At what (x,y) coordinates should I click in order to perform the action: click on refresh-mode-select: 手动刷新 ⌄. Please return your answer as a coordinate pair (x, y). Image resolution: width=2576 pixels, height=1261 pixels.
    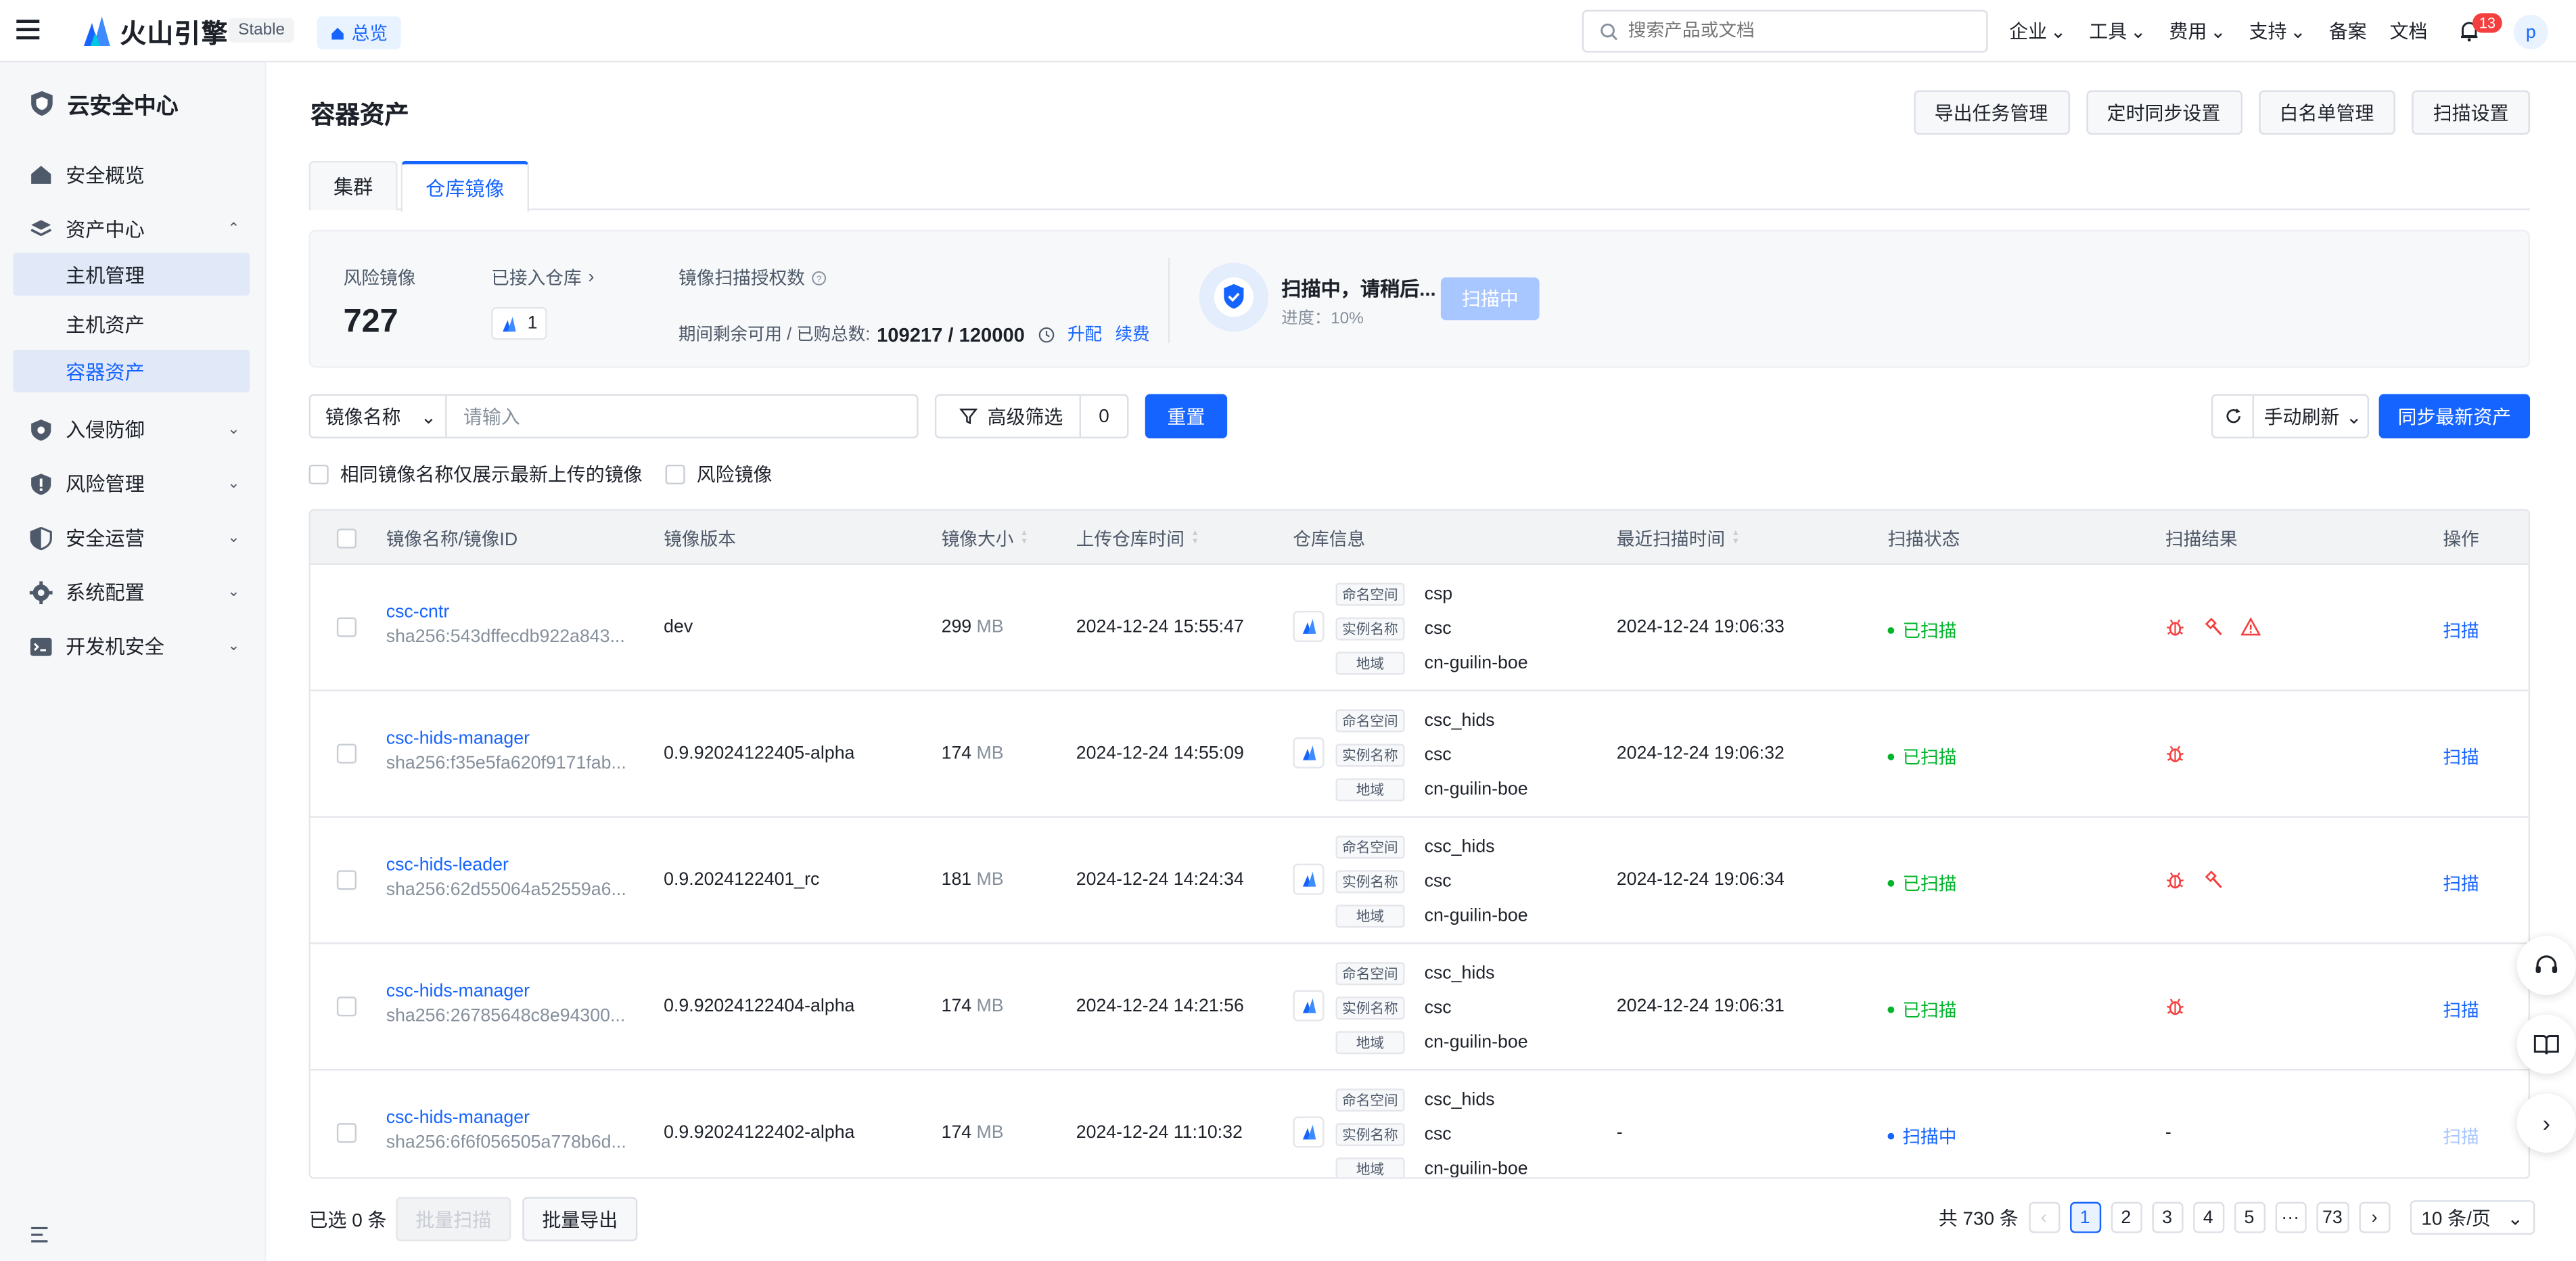
    Looking at the image, I should click on (2308, 417).